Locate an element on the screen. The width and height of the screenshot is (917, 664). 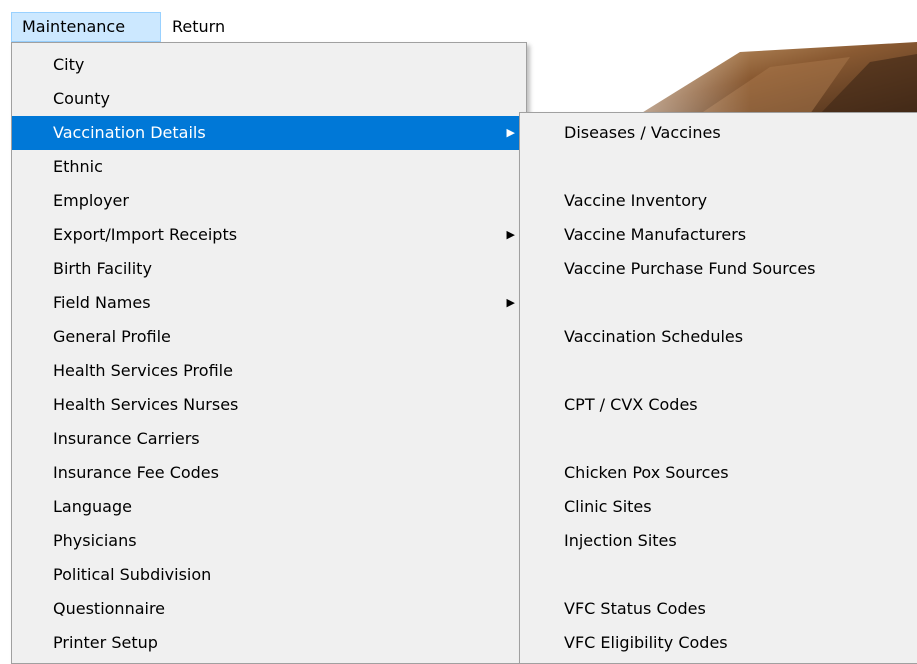
menu-item-label: Ethnic is located at coordinates (78, 166).